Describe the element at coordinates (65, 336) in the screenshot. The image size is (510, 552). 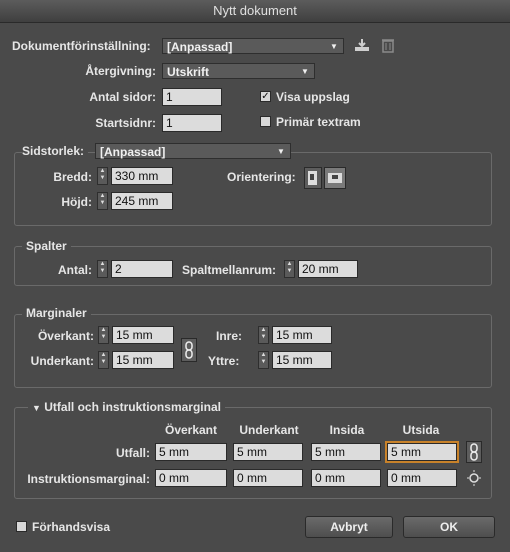
I see `margin-top-label: Överkant:` at that location.